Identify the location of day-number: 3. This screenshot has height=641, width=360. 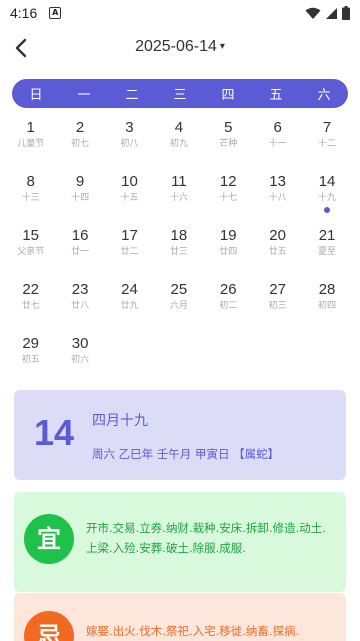
(129, 127).